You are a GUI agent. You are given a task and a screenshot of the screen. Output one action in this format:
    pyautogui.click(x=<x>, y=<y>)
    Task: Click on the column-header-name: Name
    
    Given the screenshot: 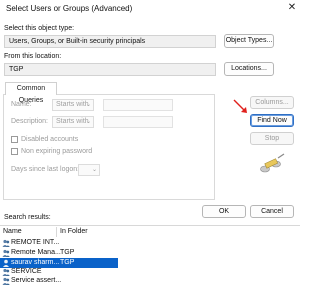 What is the action you would take?
    pyautogui.click(x=12, y=231)
    